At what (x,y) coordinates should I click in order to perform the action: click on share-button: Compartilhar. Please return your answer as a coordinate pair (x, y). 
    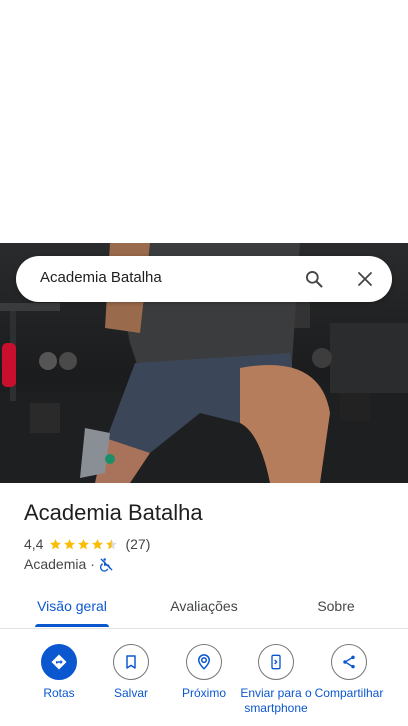
    Looking at the image, I should click on (349, 672).